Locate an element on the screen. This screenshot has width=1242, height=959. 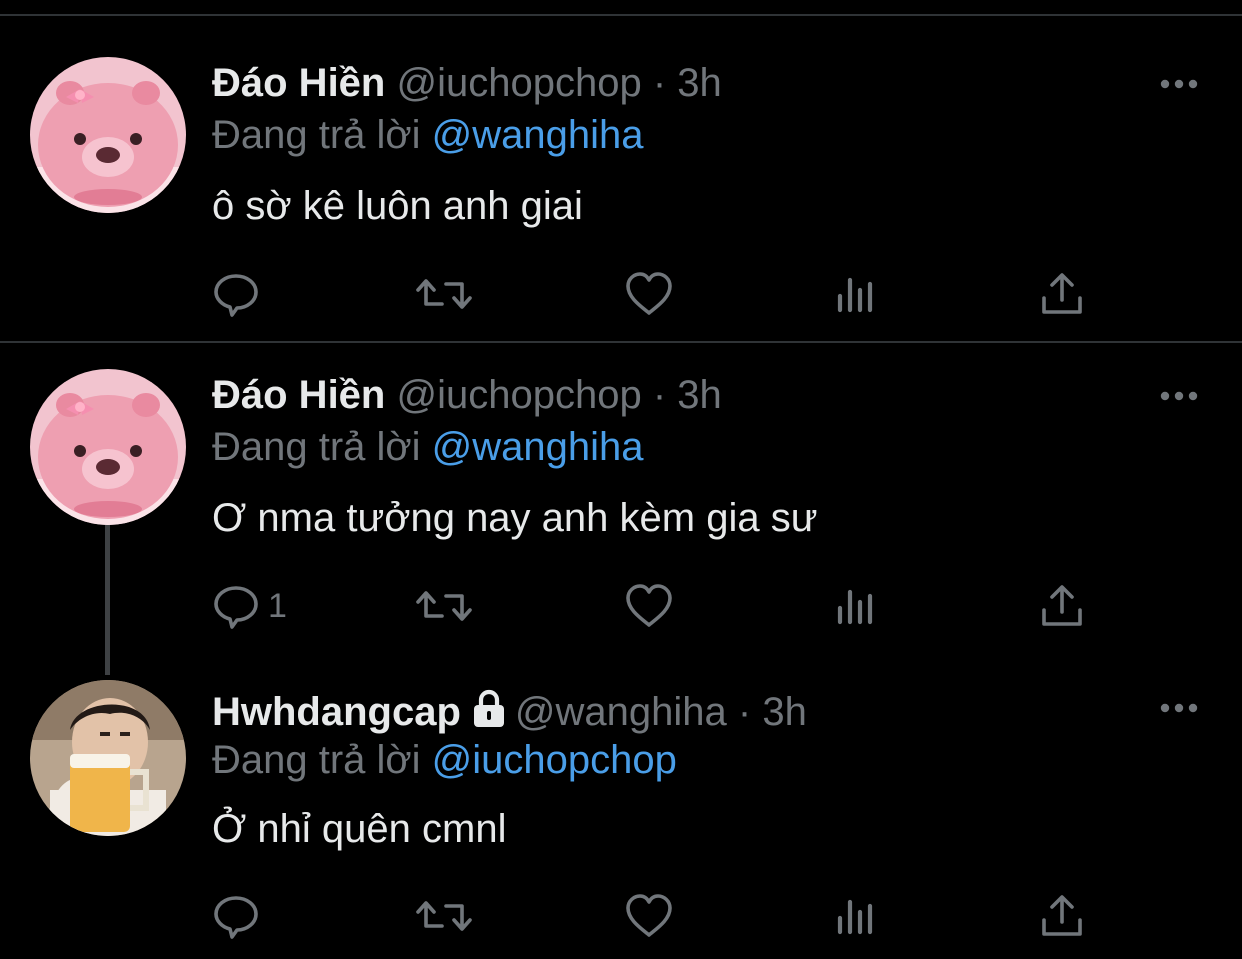
tweet-header: Hwhdangcap @wanghiha · 3h is located at coordinates (509, 712).